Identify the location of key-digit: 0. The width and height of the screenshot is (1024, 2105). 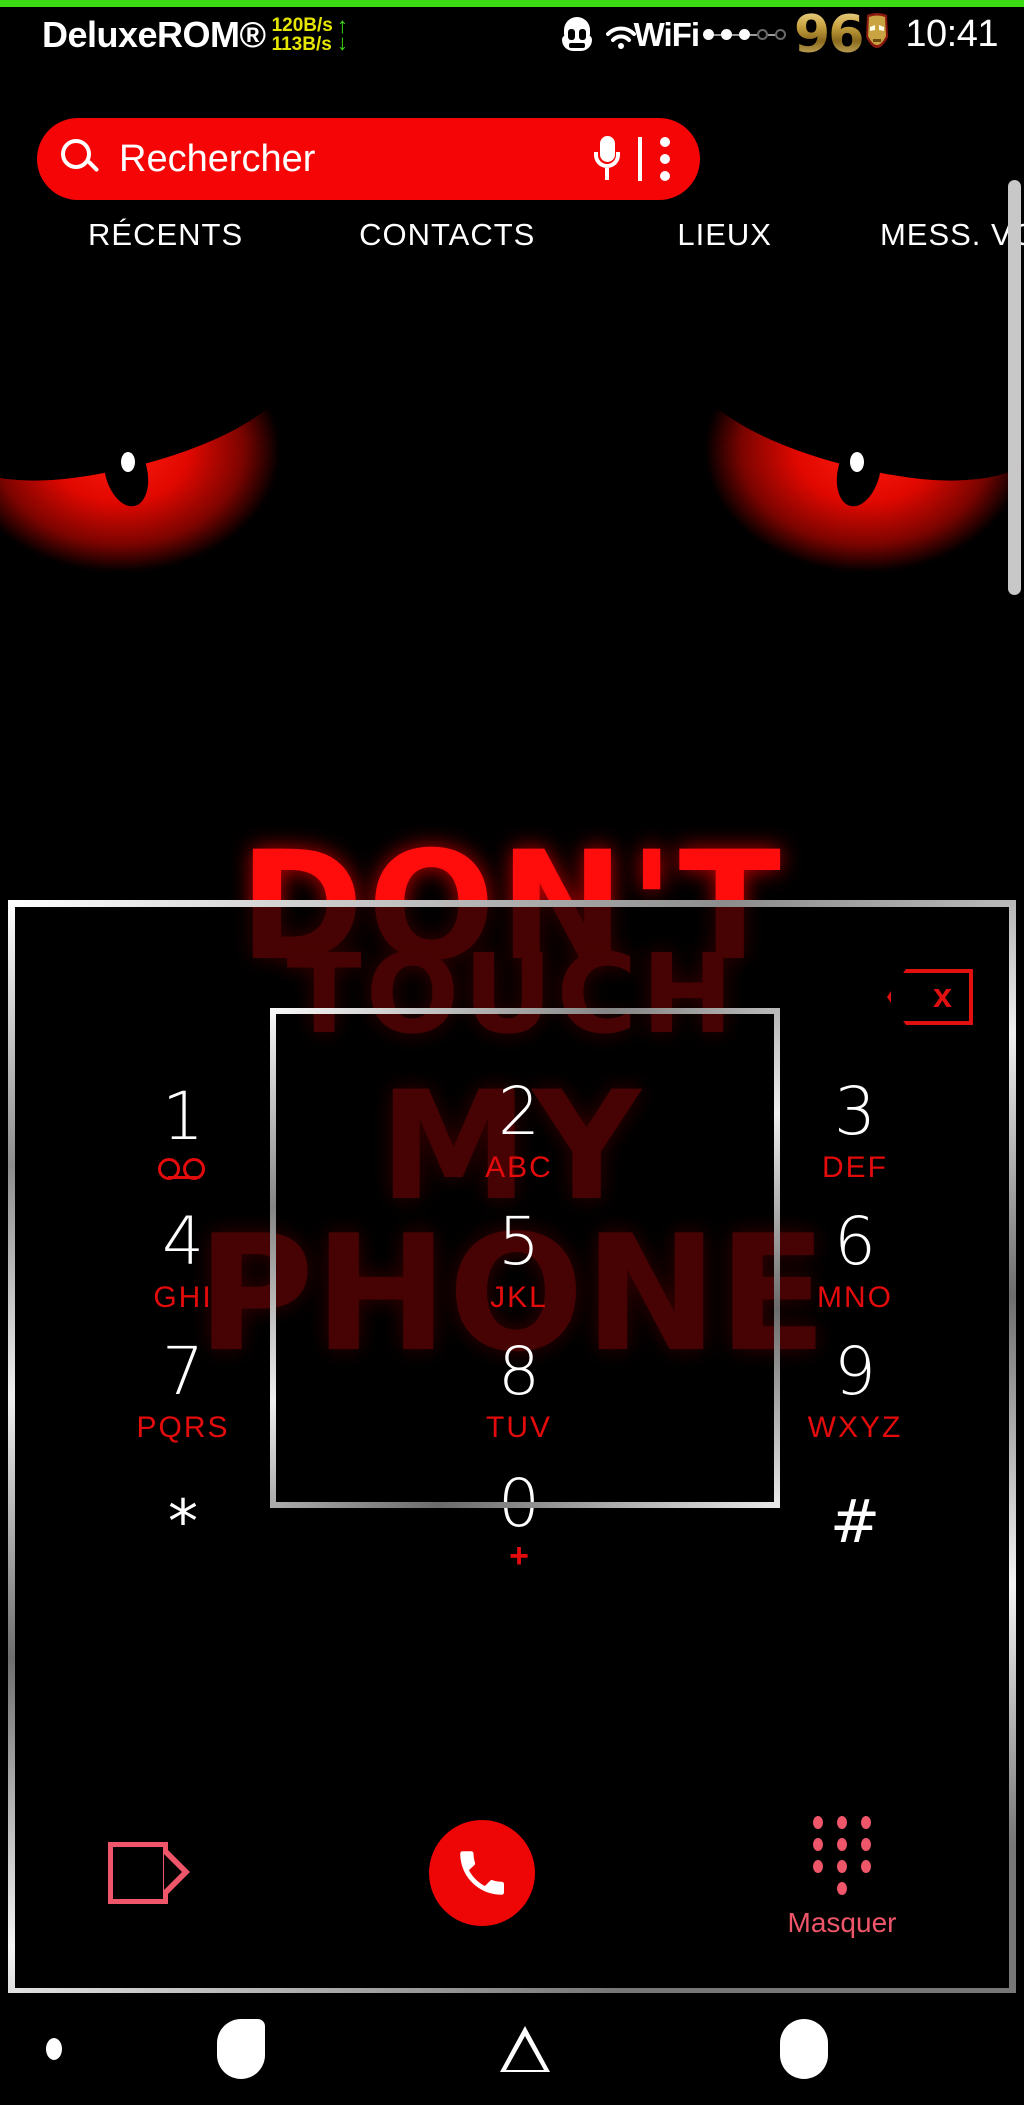
(519, 1503).